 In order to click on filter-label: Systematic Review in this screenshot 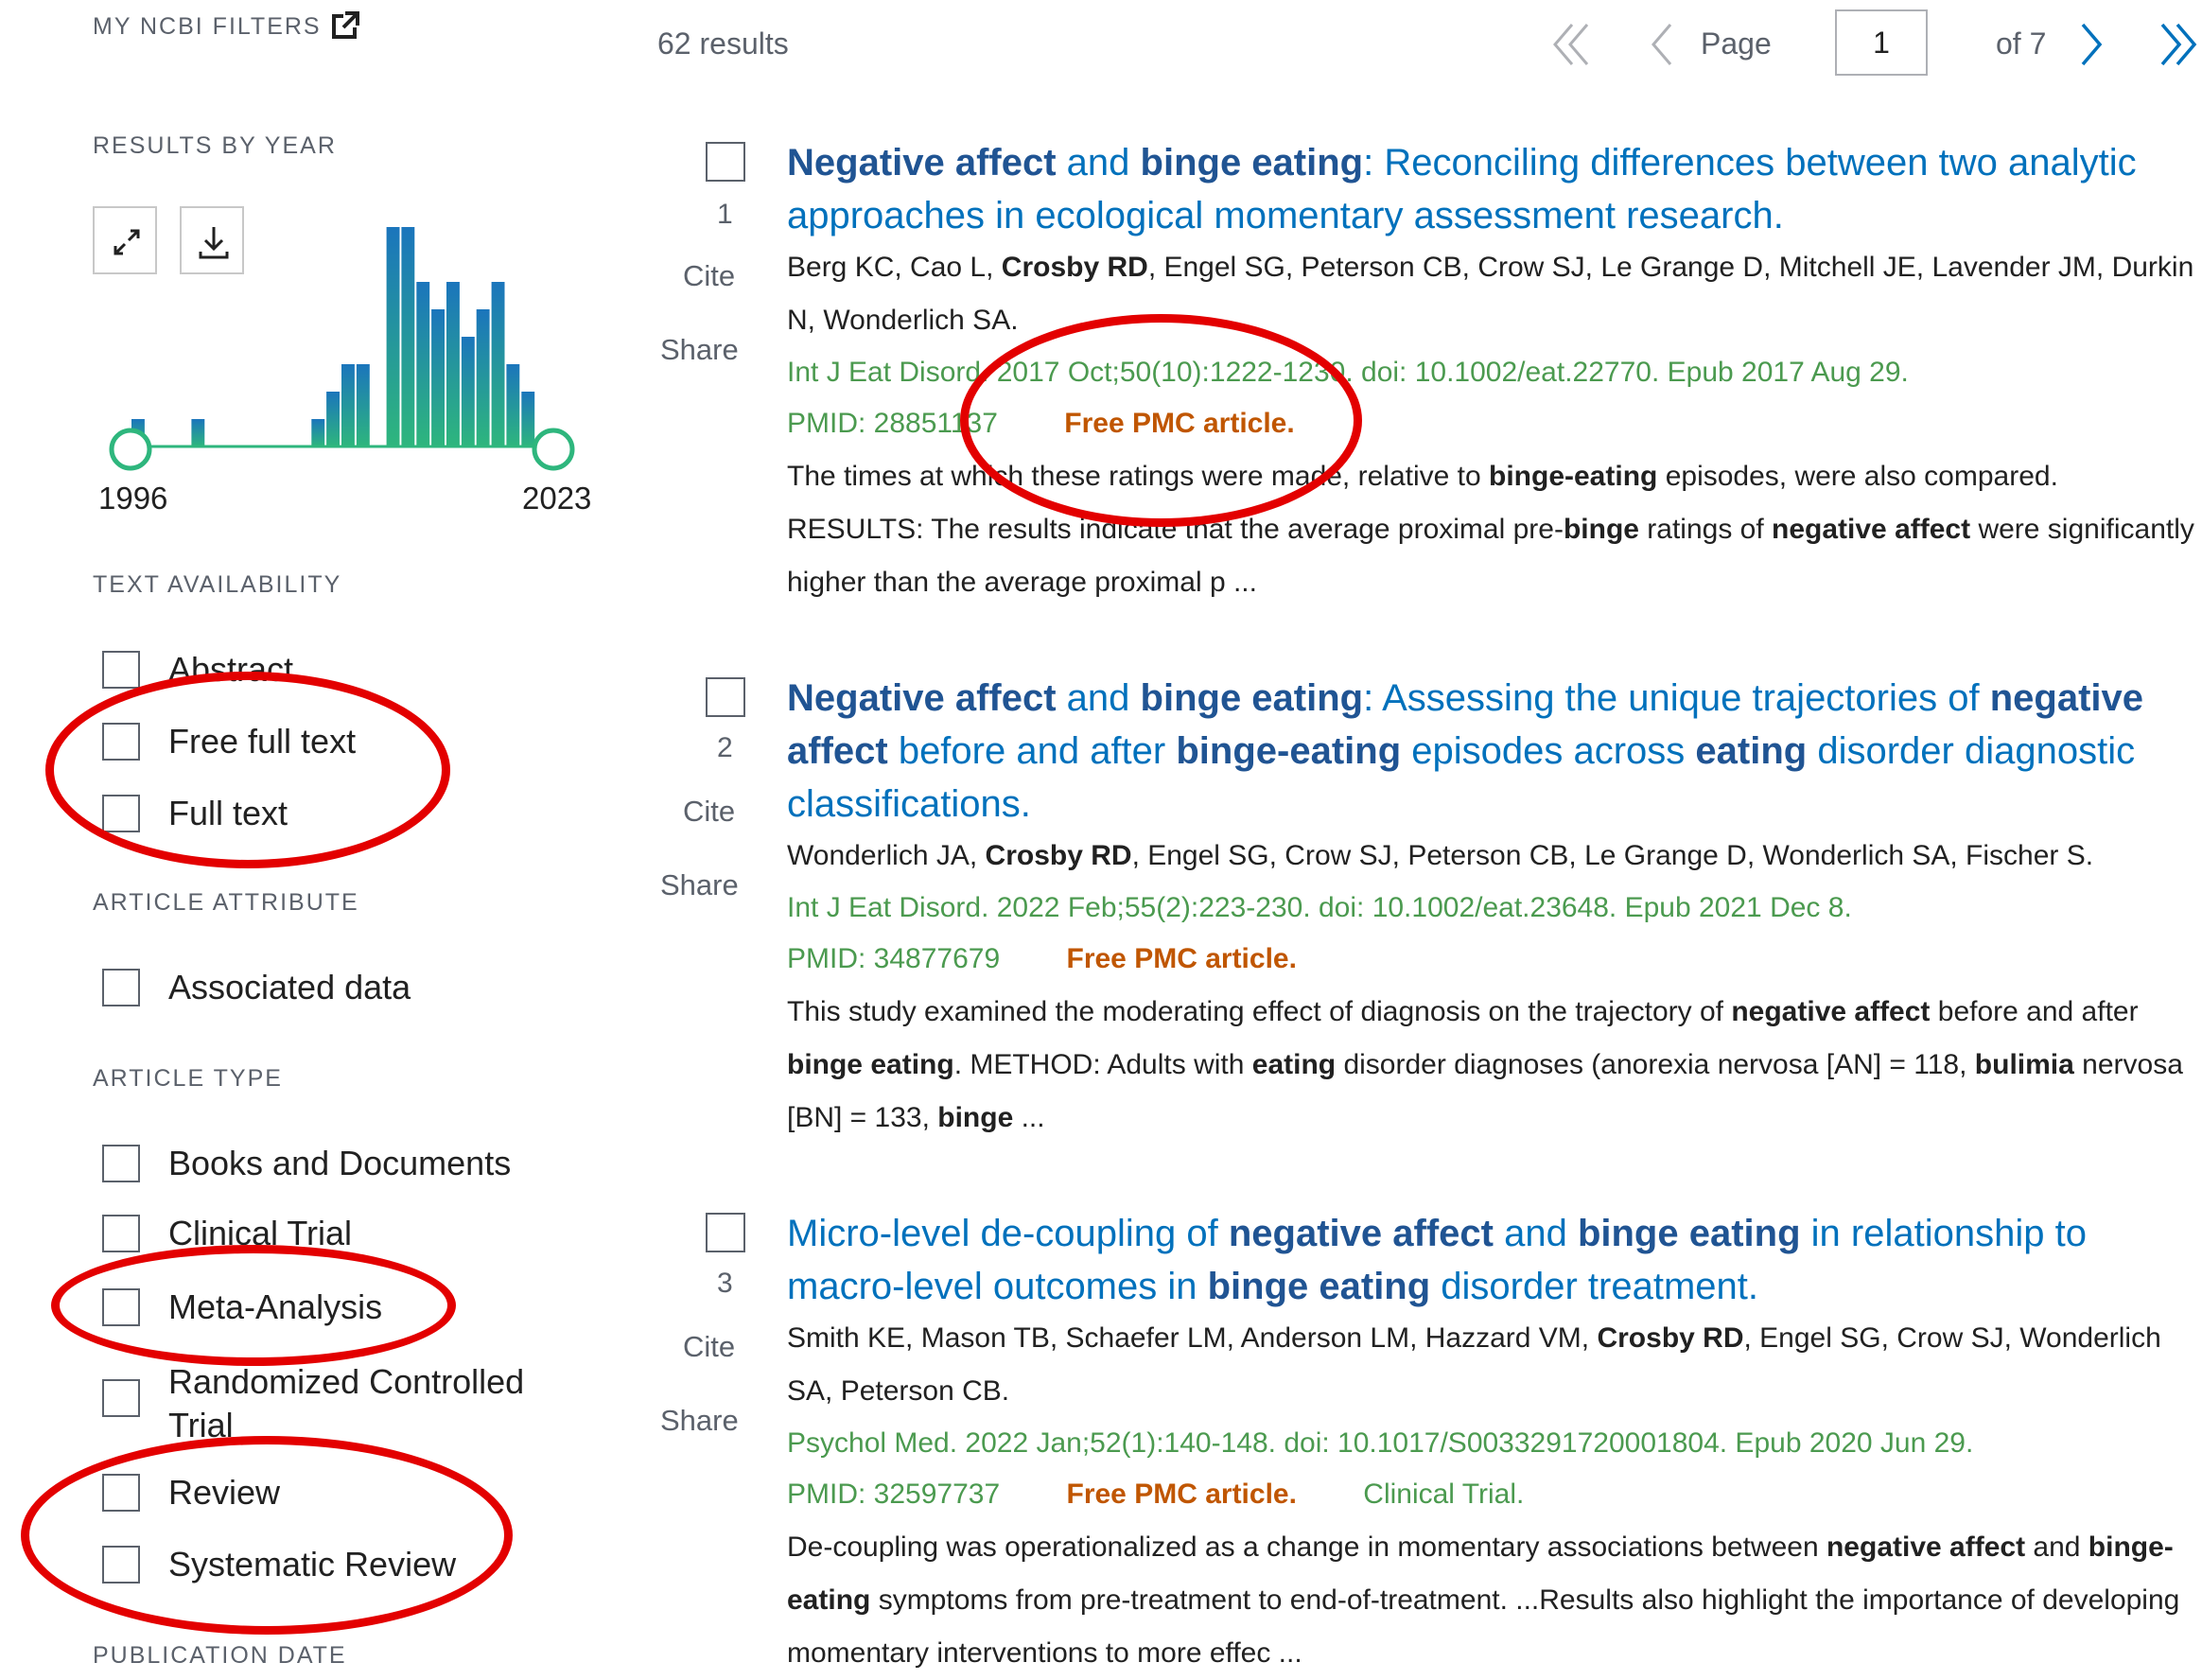, I will do `click(312, 1564)`.